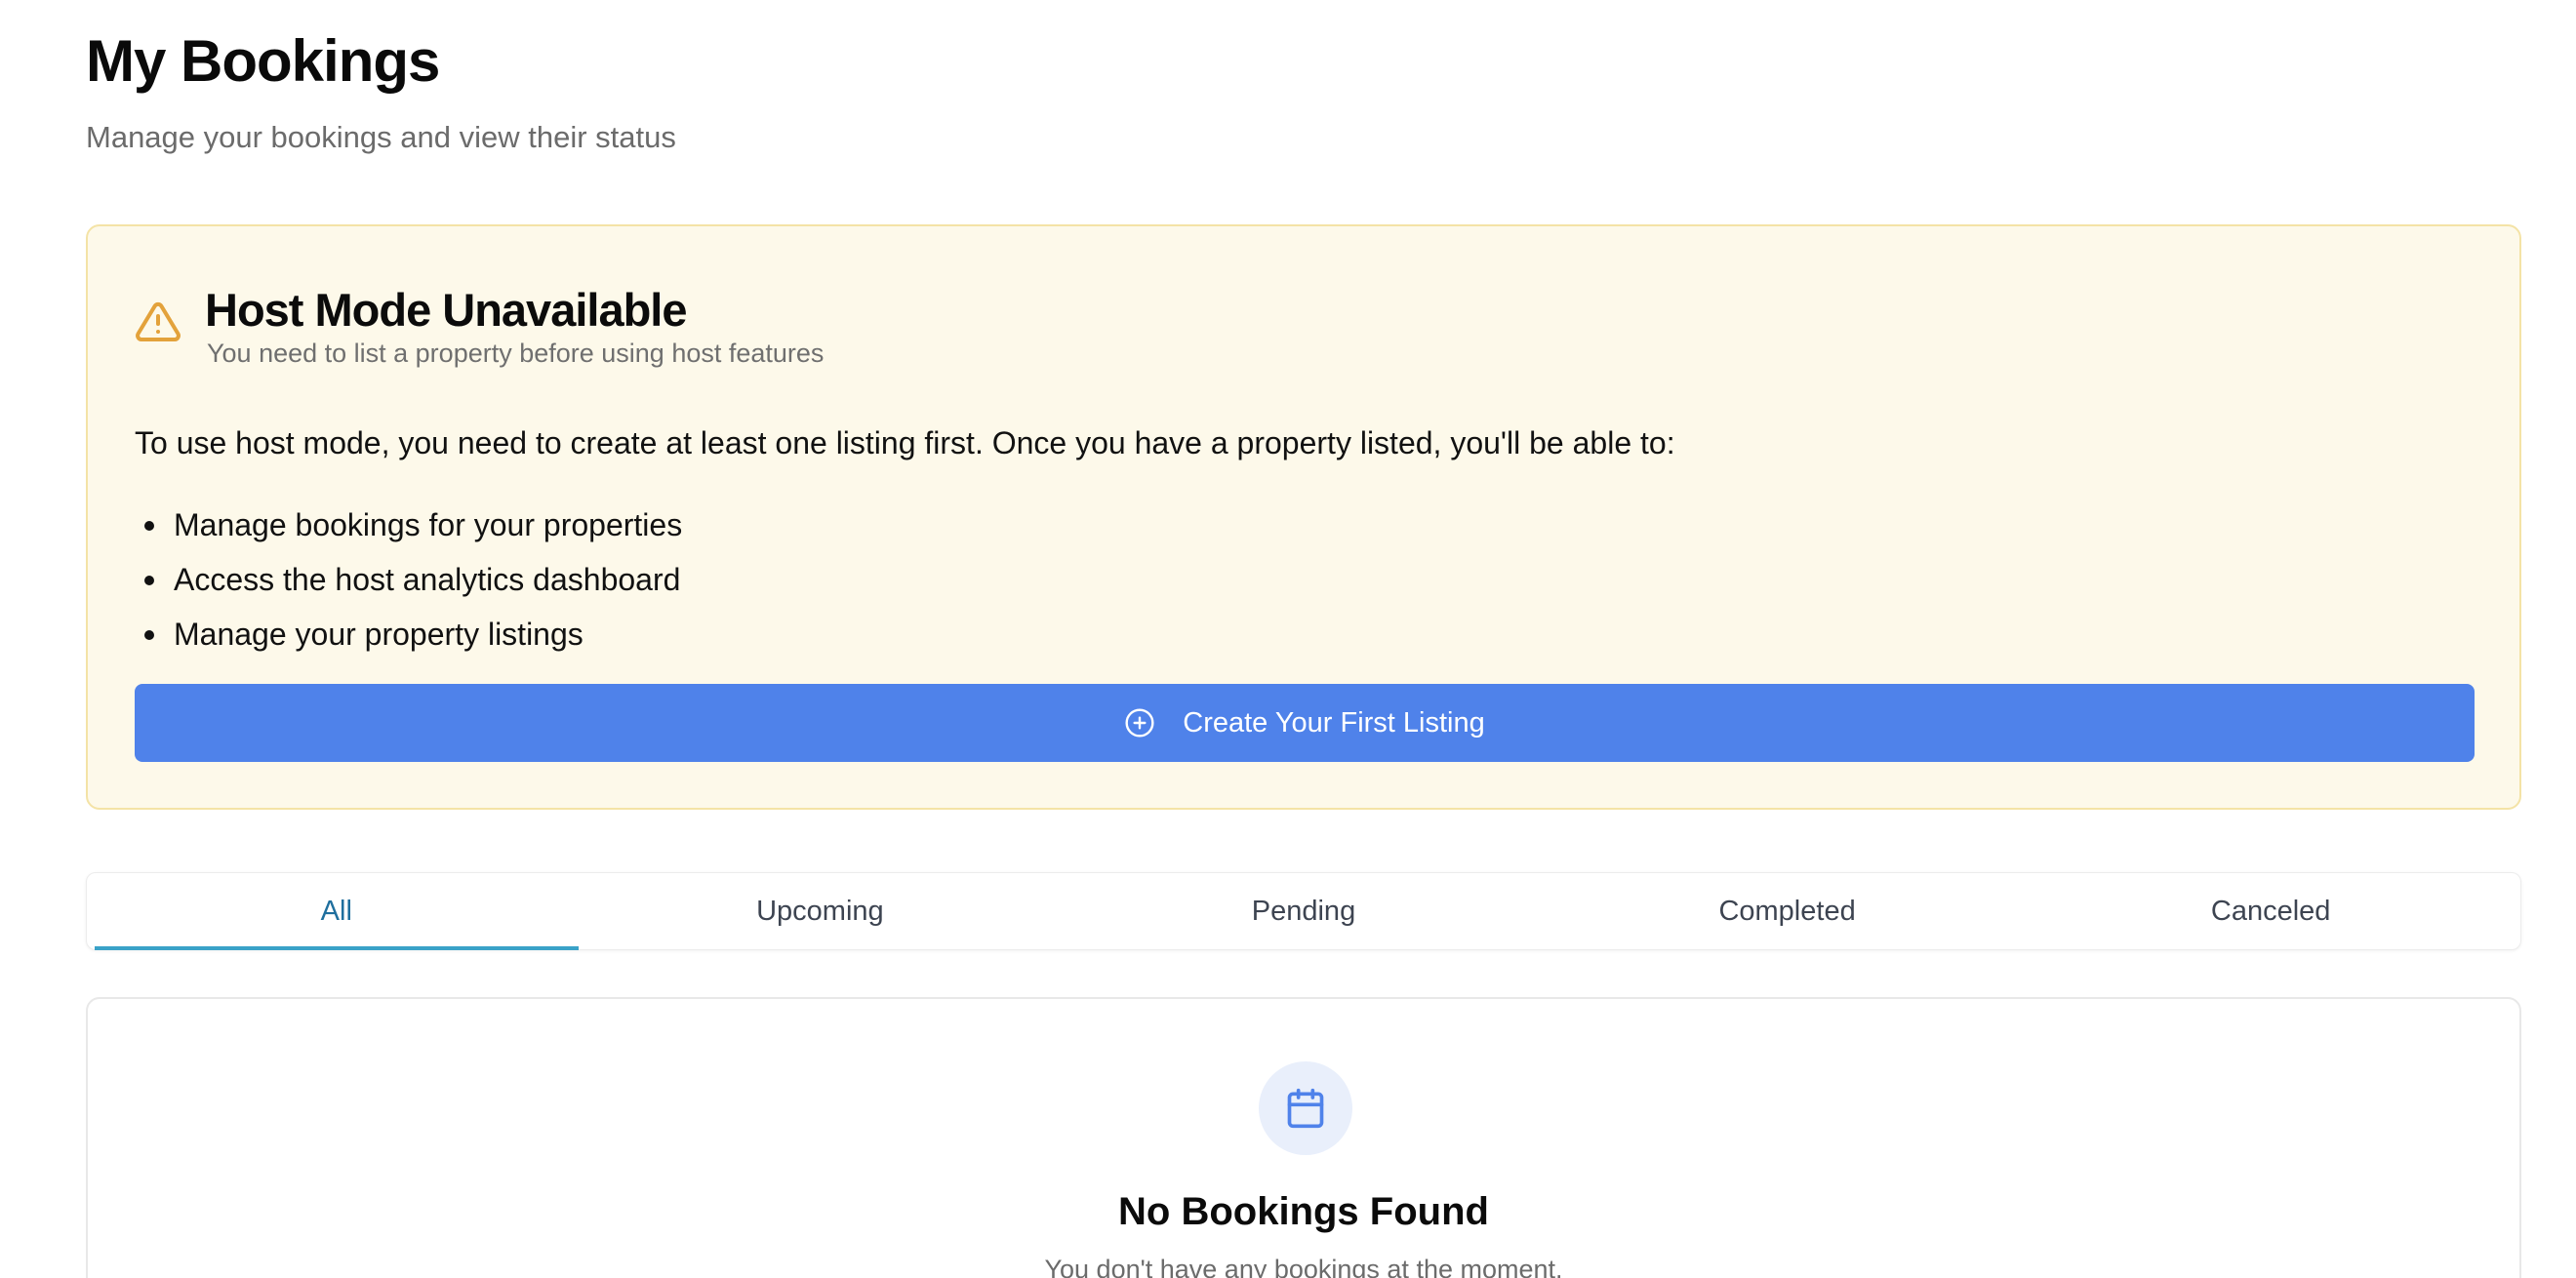 This screenshot has width=2576, height=1278. I want to click on empty-icon-circle, so click(1305, 1108).